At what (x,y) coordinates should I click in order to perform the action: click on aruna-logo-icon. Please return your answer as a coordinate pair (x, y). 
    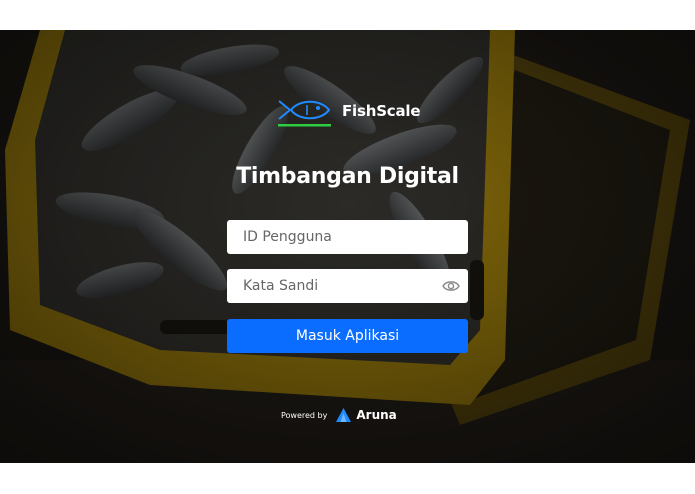
    Looking at the image, I should click on (344, 415).